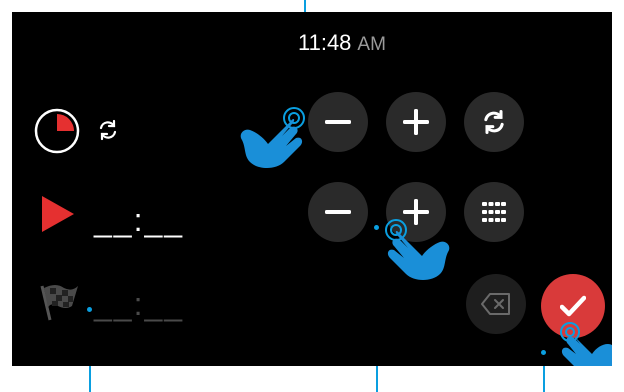 The height and width of the screenshot is (392, 624). I want to click on callout-dot-finish, so click(89, 309).